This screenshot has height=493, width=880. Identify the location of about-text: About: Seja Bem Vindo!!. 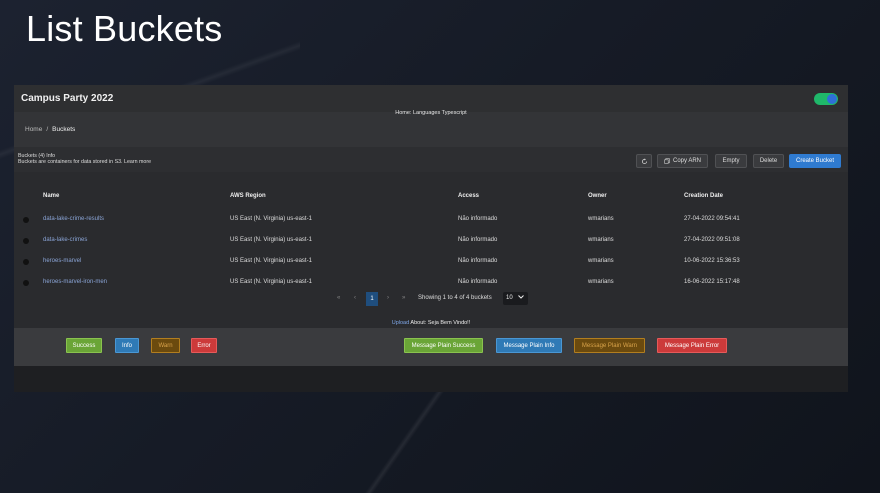
(440, 323).